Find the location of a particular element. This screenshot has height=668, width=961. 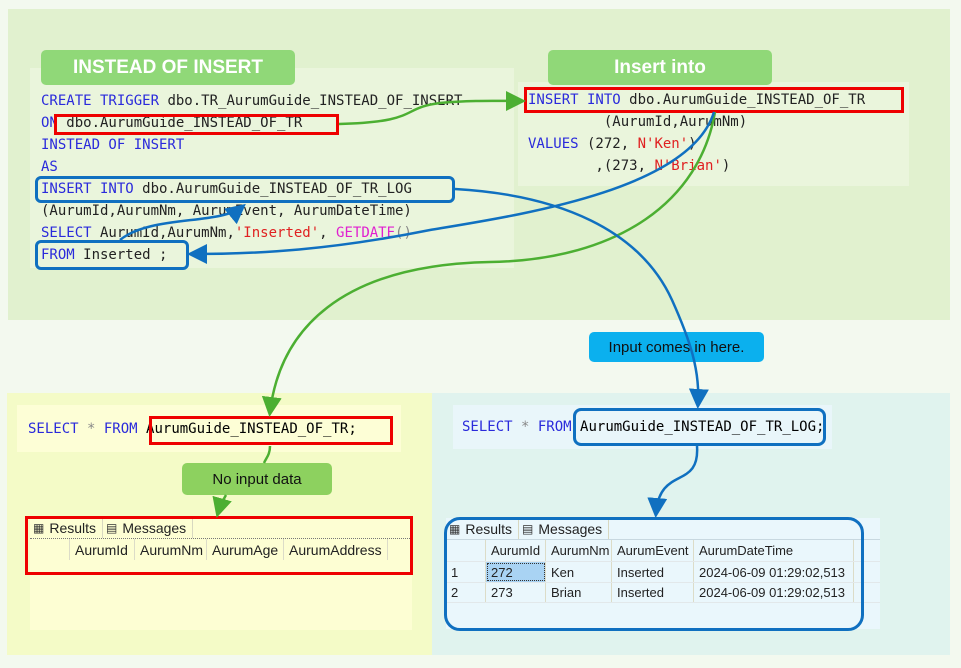

on-table-highlight is located at coordinates (196, 124).